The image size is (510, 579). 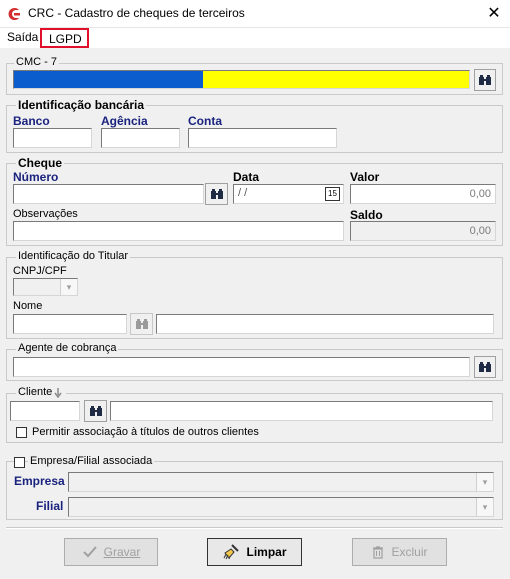 What do you see at coordinates (40, 163) in the screenshot?
I see `cheque-legend: Cheque` at bounding box center [40, 163].